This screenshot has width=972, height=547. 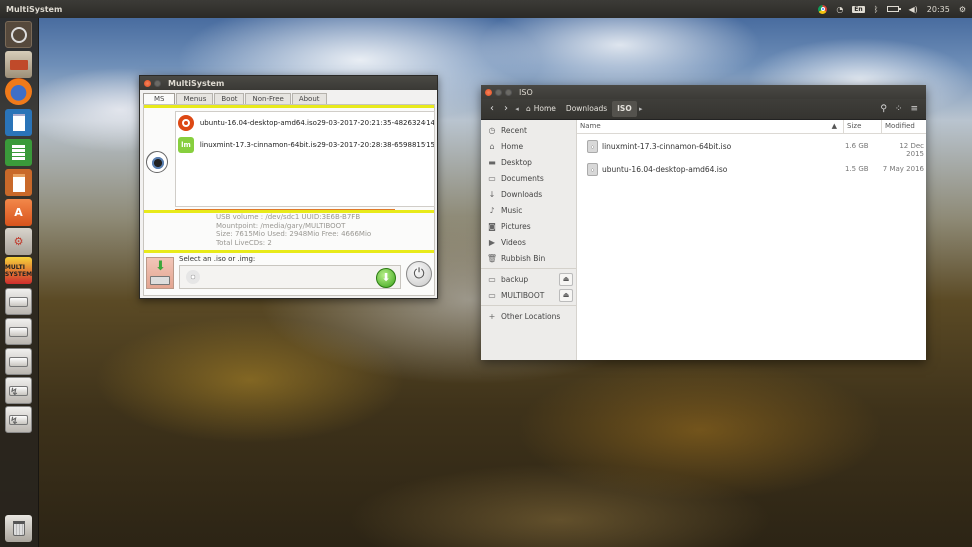 What do you see at coordinates (186, 145) in the screenshot?
I see `linuxmint-icon` at bounding box center [186, 145].